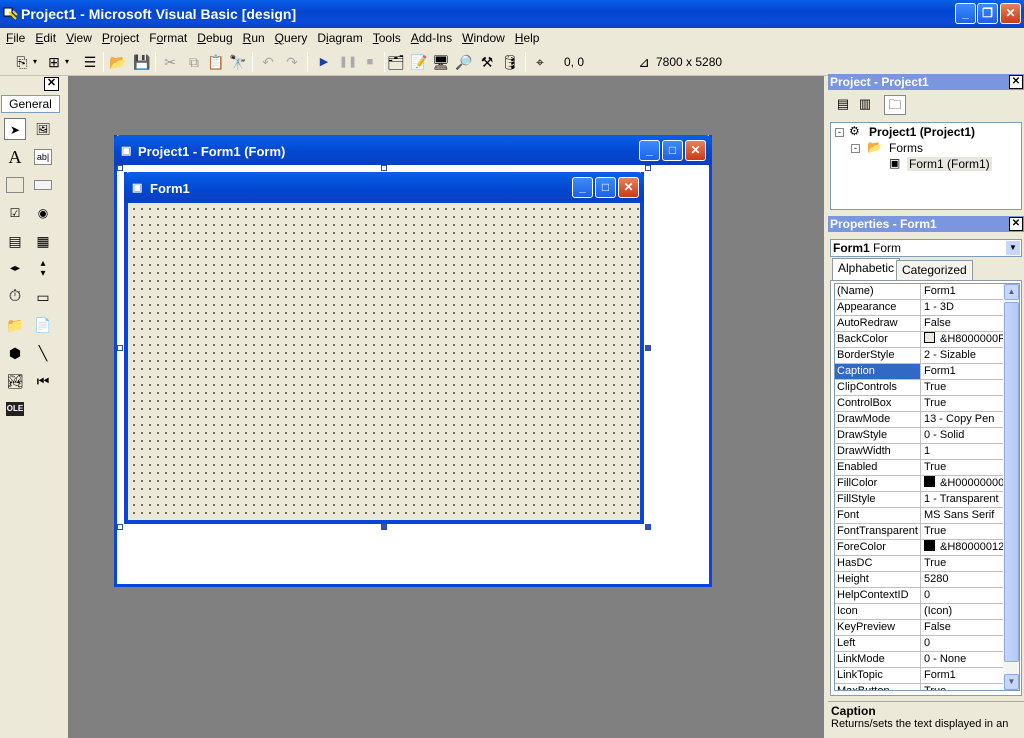 The width and height of the screenshot is (1024, 738). I want to click on minimize-button: _, so click(965, 13).